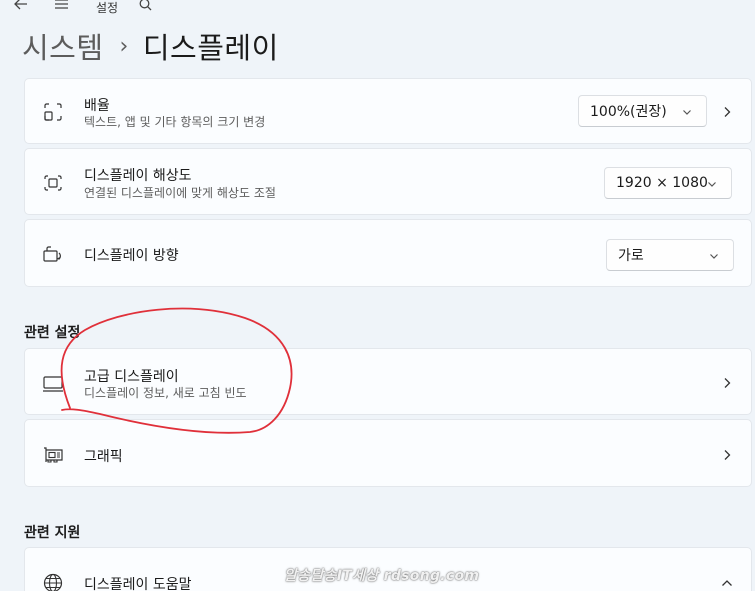 Image resolution: width=755 pixels, height=591 pixels. Describe the element at coordinates (180, 193) in the screenshot. I see `resolution-description: 연결된 디스플레이에 맞게 해상도 조절` at that location.